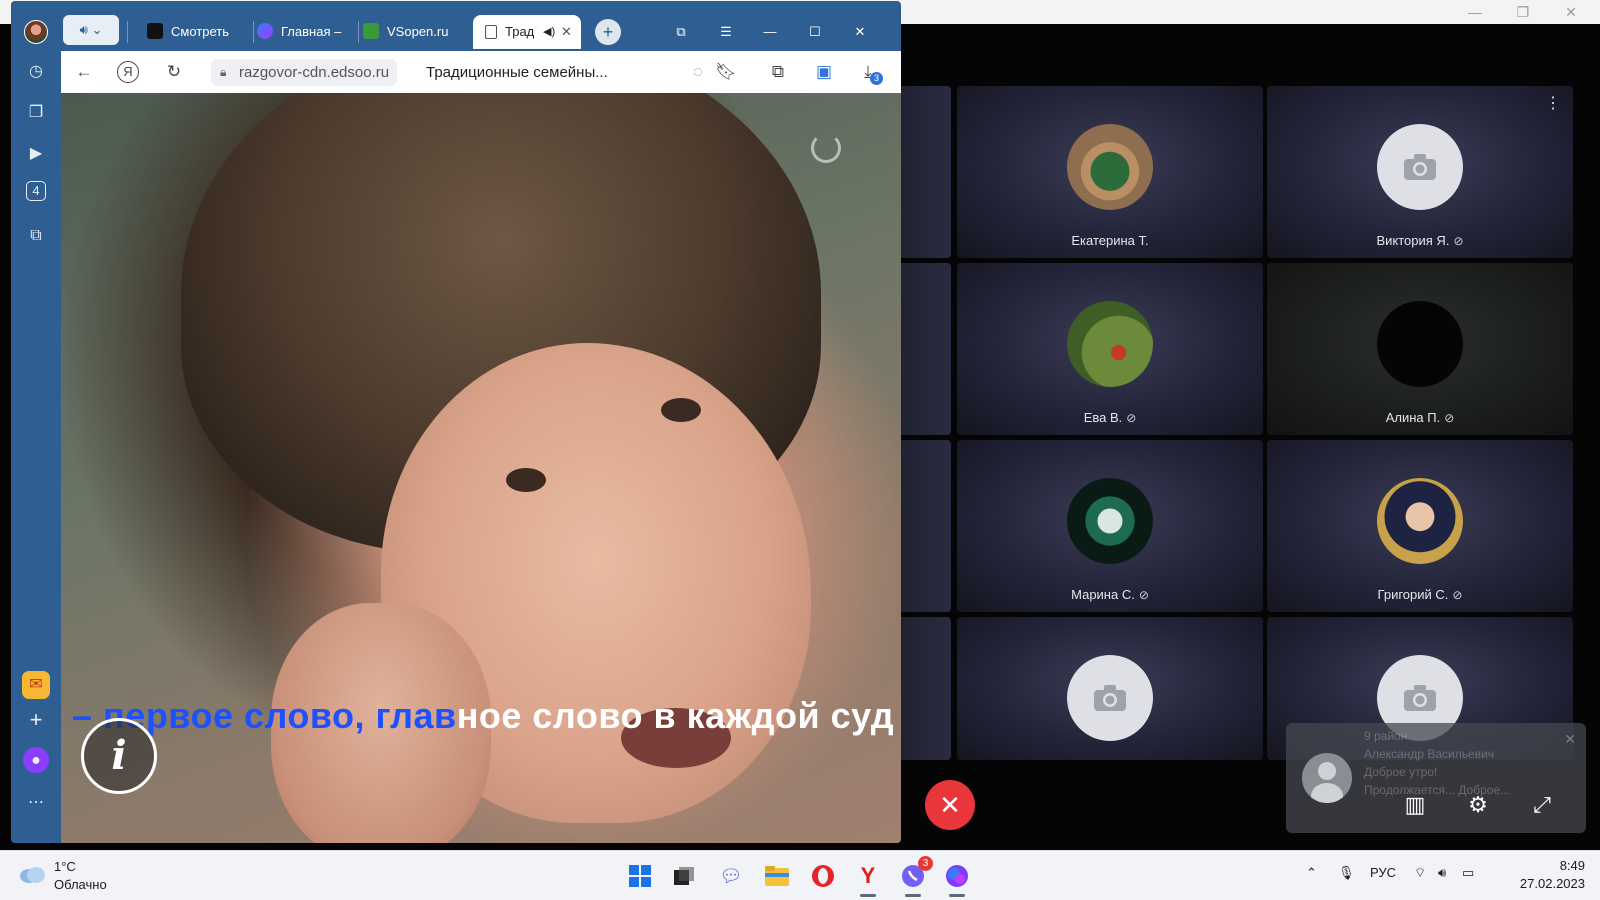  What do you see at coordinates (549, 32) in the screenshot?
I see `speaker-icon: ◀)` at bounding box center [549, 32].